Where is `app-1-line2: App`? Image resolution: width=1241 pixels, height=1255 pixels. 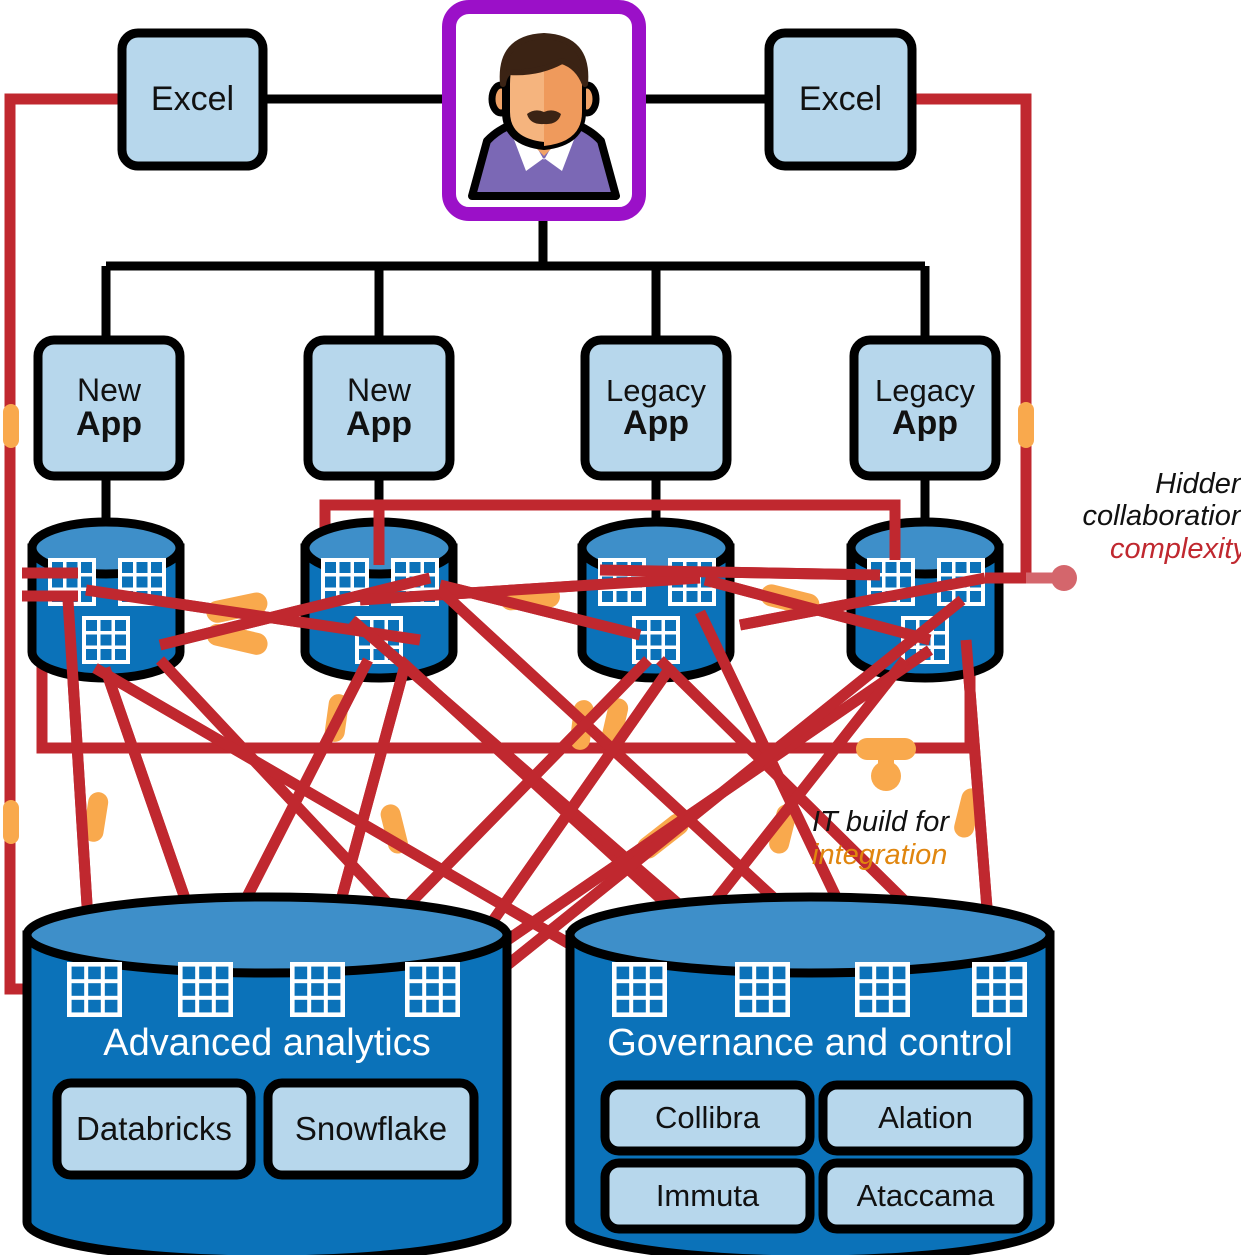
app-1-line2: App is located at coordinates (109, 423).